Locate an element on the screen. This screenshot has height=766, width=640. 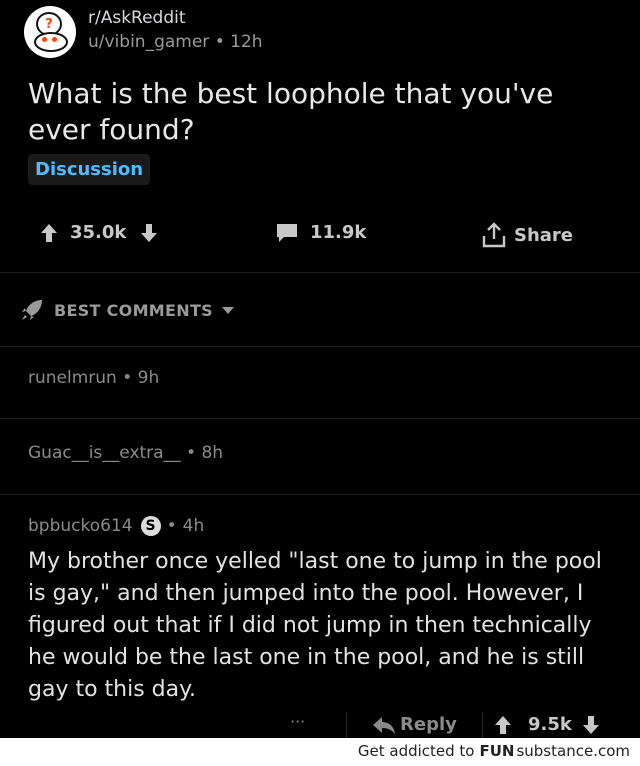
watermark-brand-rest: substance.com is located at coordinates (573, 751).